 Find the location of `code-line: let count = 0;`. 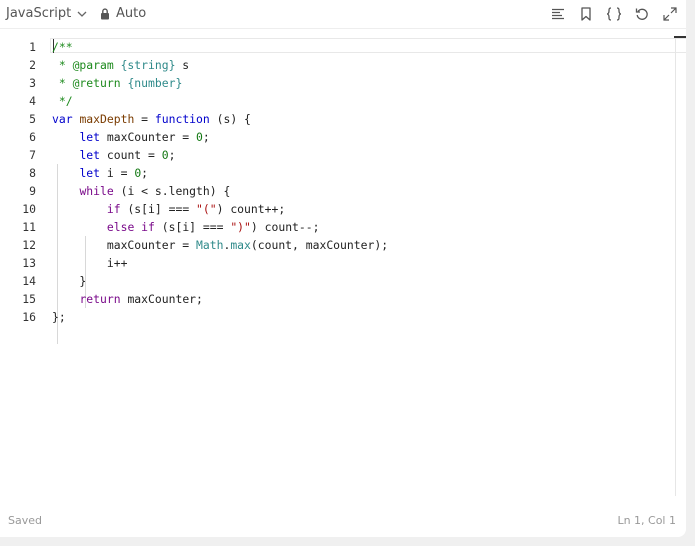

code-line: let count = 0; is located at coordinates (127, 155).